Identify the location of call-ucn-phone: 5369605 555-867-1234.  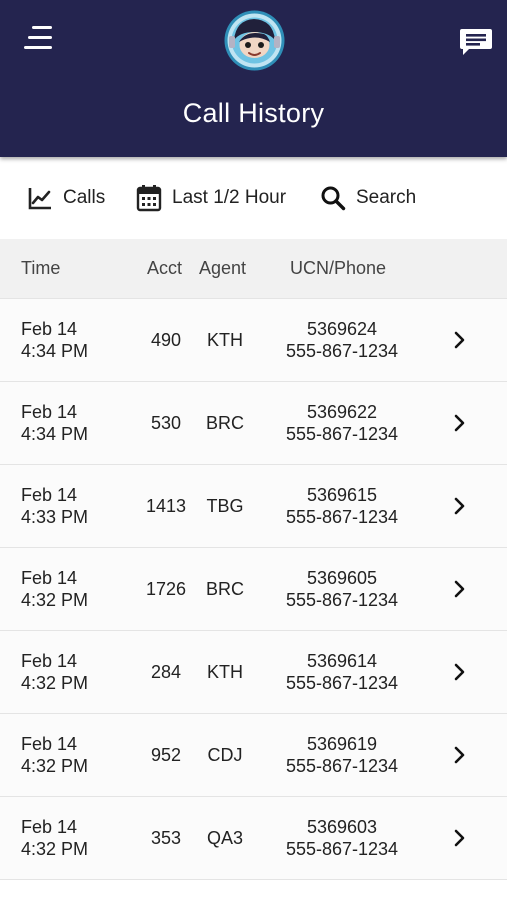
(342, 589).